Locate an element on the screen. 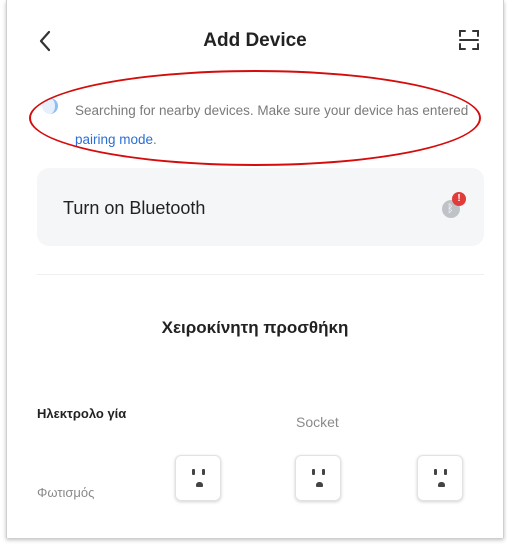 The width and height of the screenshot is (507, 544). scan-icon is located at coordinates (469, 40).